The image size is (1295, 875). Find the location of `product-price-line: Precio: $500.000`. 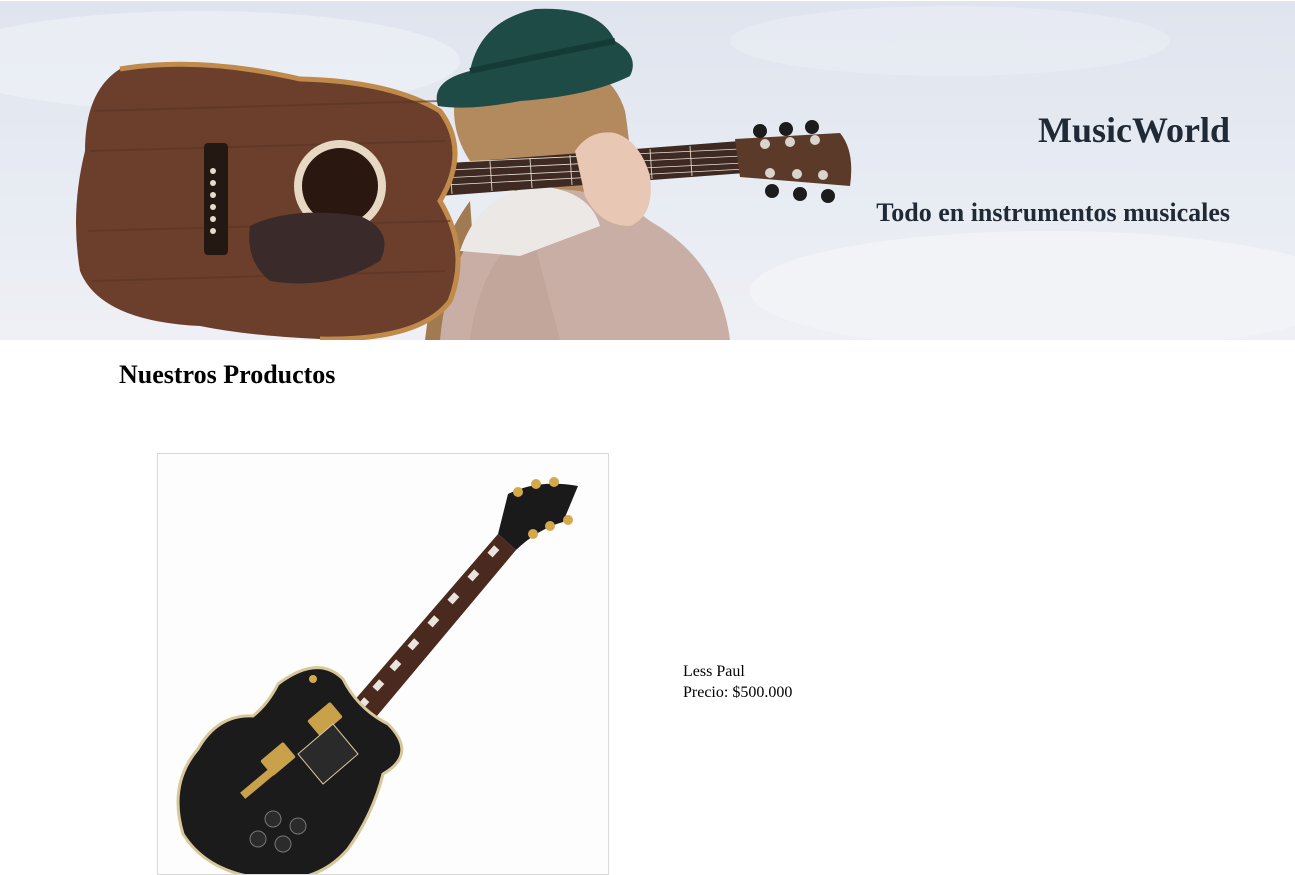

product-price-line: Precio: $500.000 is located at coordinates (737, 692).